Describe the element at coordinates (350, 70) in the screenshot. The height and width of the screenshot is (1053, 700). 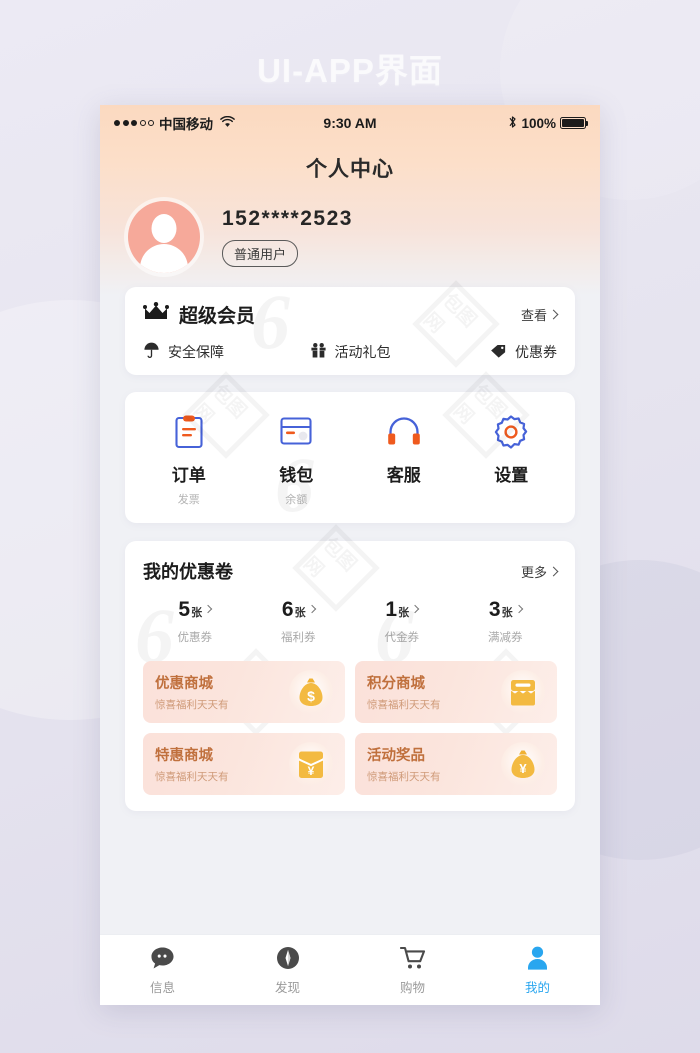
I see `page-title: UI-APP界面` at that location.